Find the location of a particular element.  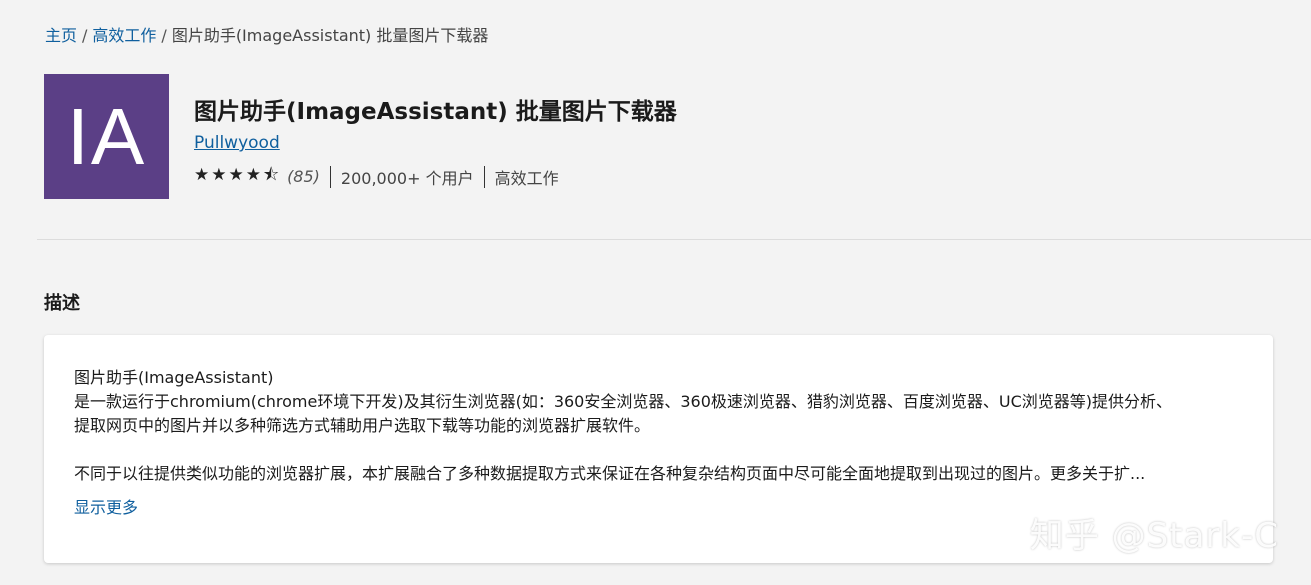

extension-logo: IA is located at coordinates (106, 136).